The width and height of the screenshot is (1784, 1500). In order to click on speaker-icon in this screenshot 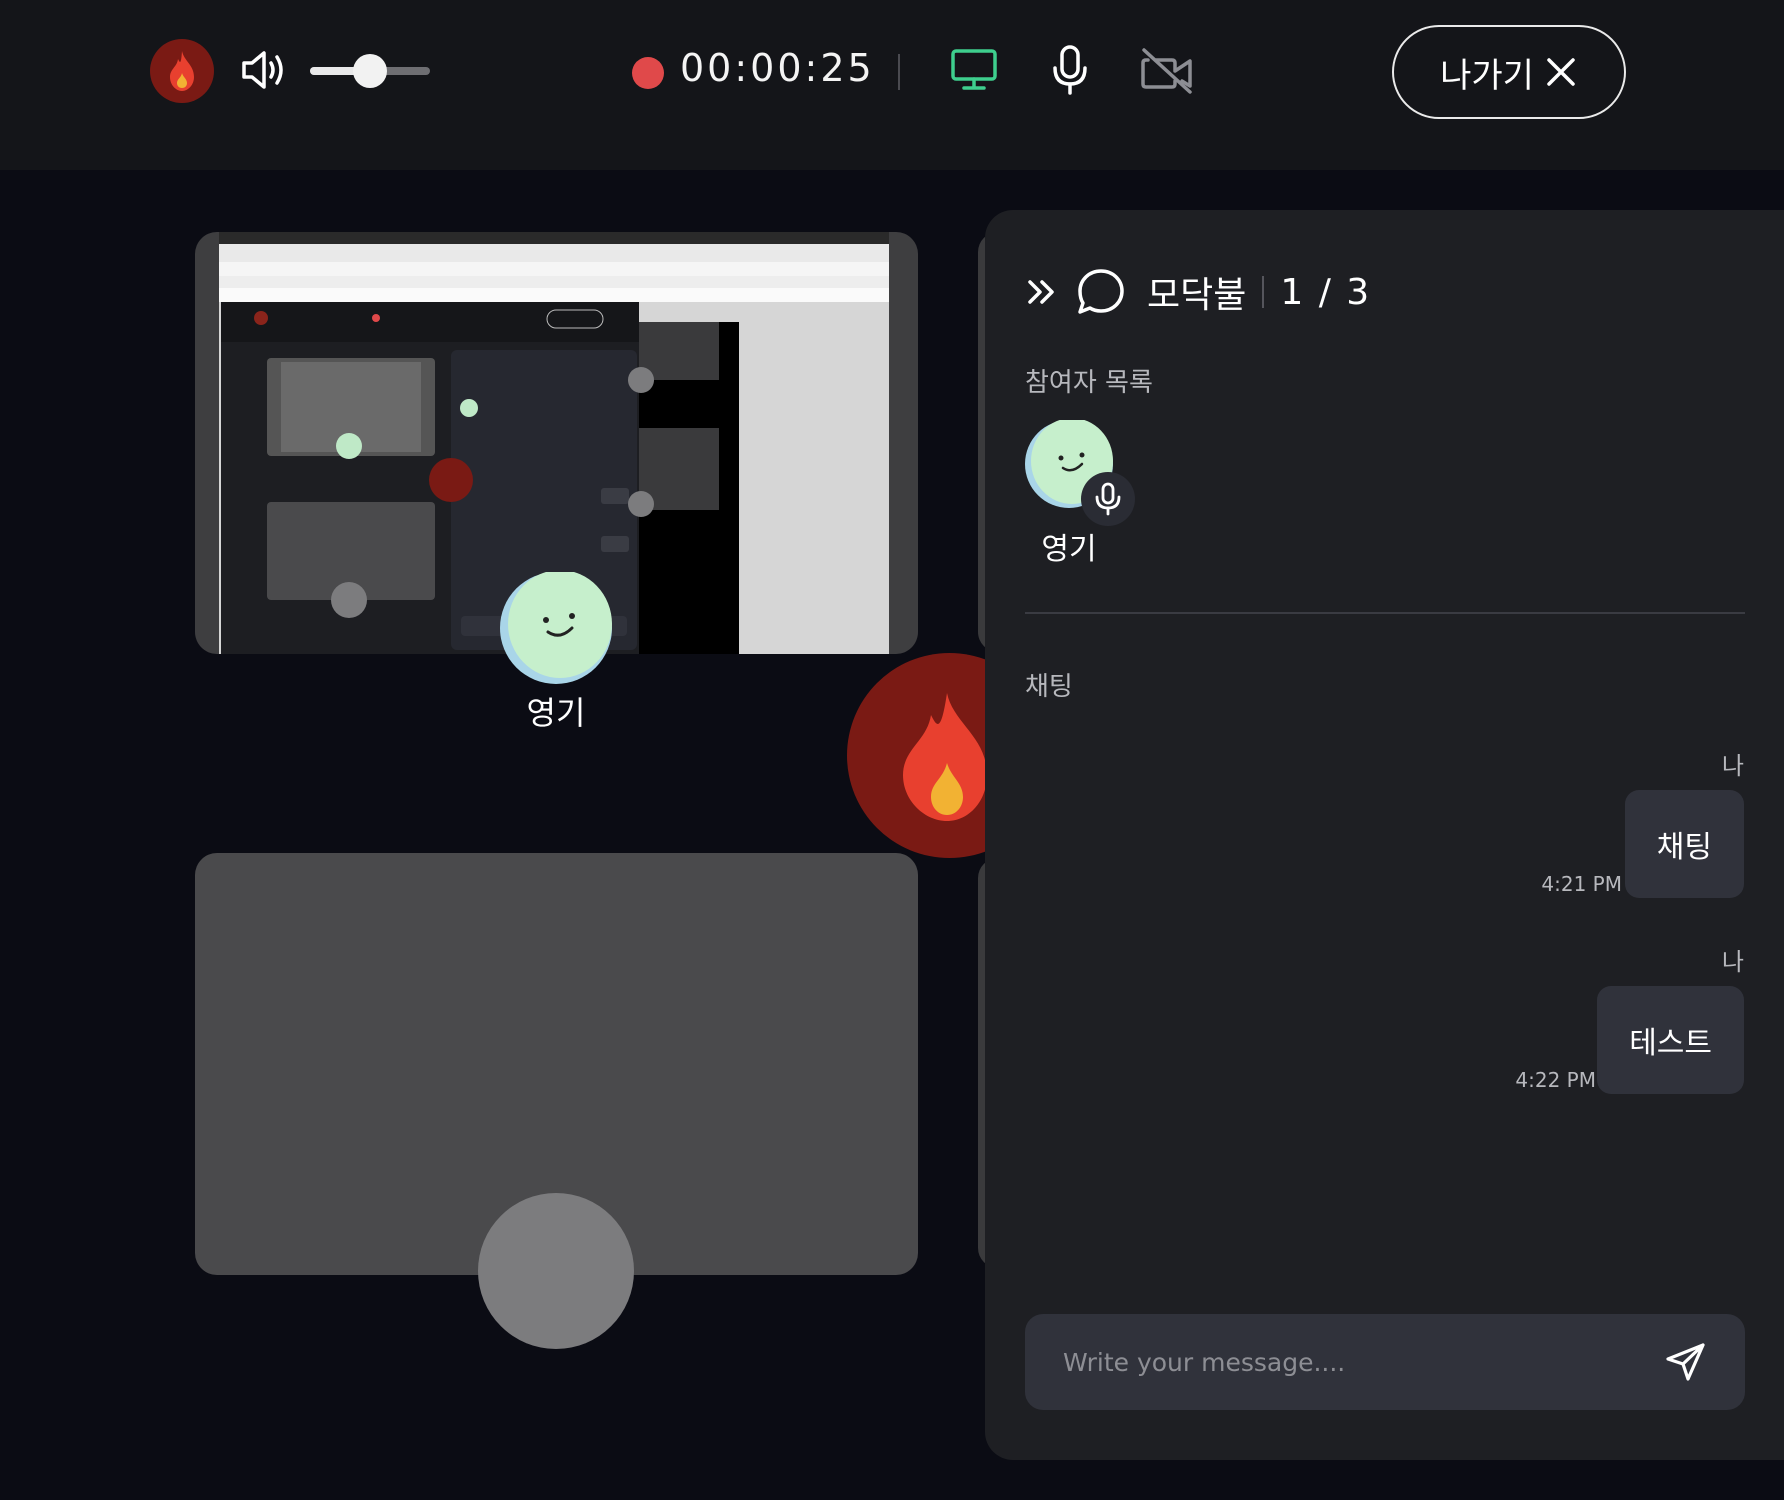, I will do `click(265, 70)`.